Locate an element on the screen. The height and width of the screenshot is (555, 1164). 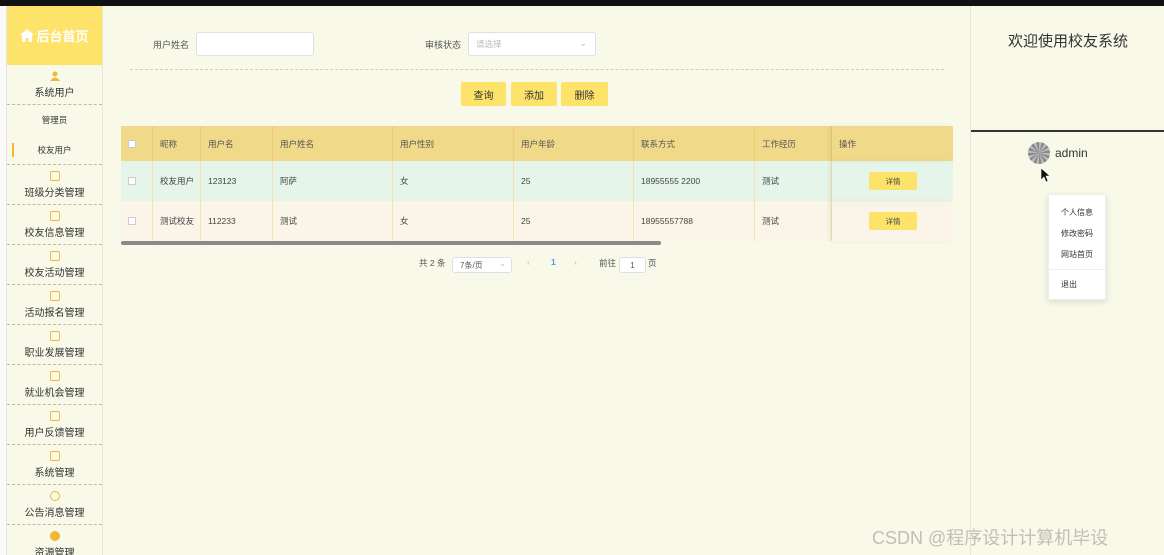
page-size-select: 7条/页 ⌄ is located at coordinates (482, 265).